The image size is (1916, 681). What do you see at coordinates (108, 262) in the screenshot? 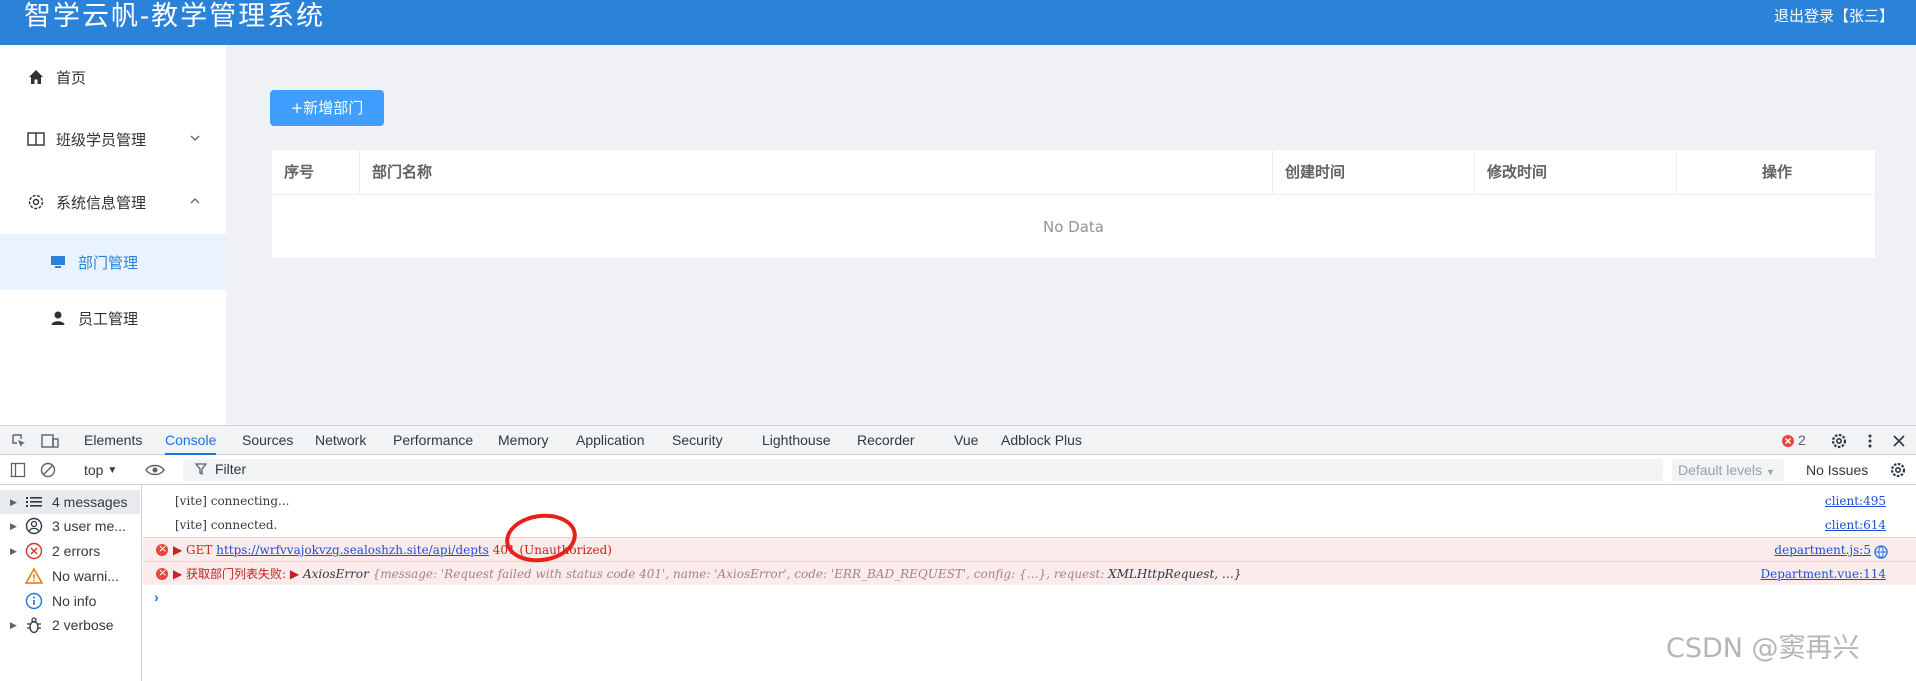
I see `sidebar-item-label: 部门管理` at bounding box center [108, 262].